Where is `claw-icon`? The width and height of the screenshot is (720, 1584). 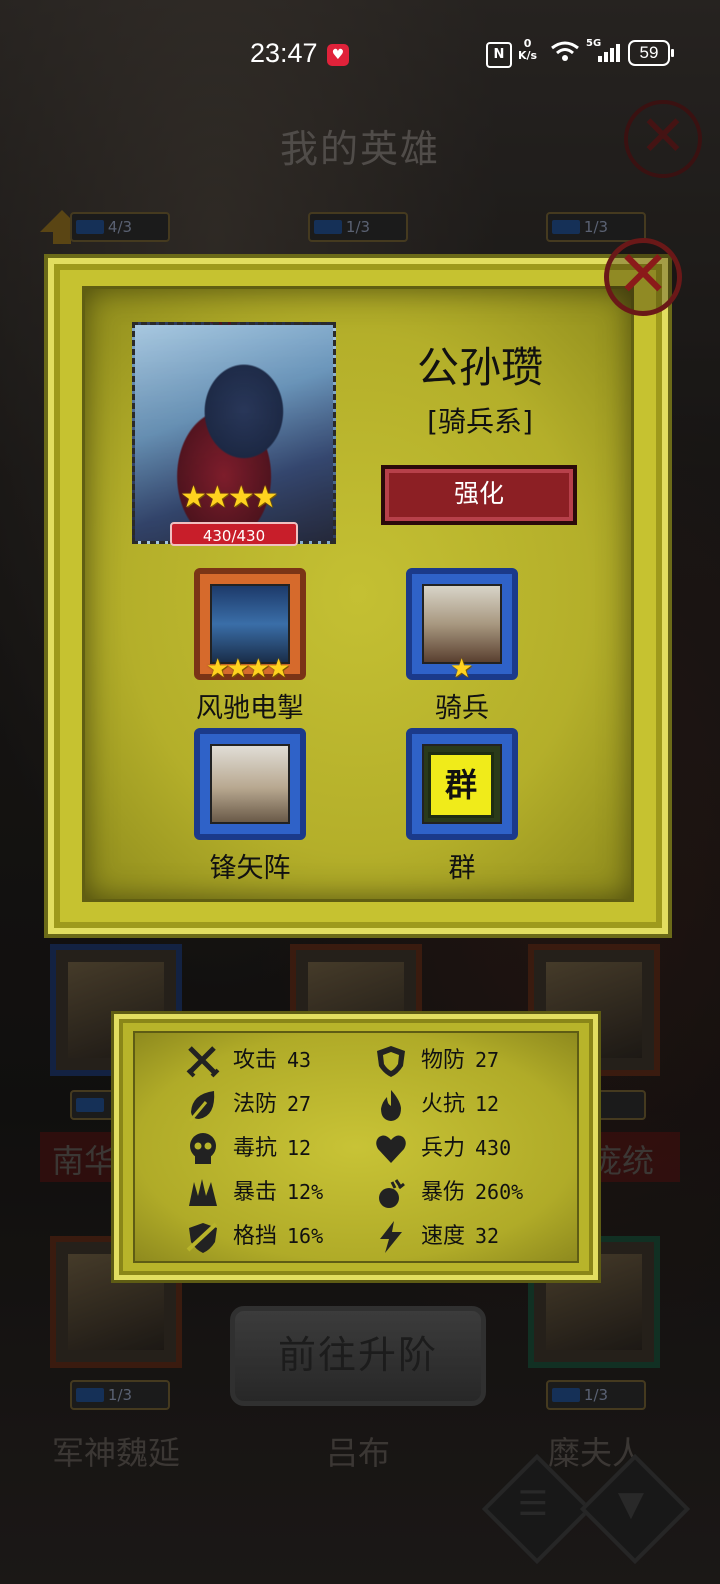 claw-icon is located at coordinates (203, 1192).